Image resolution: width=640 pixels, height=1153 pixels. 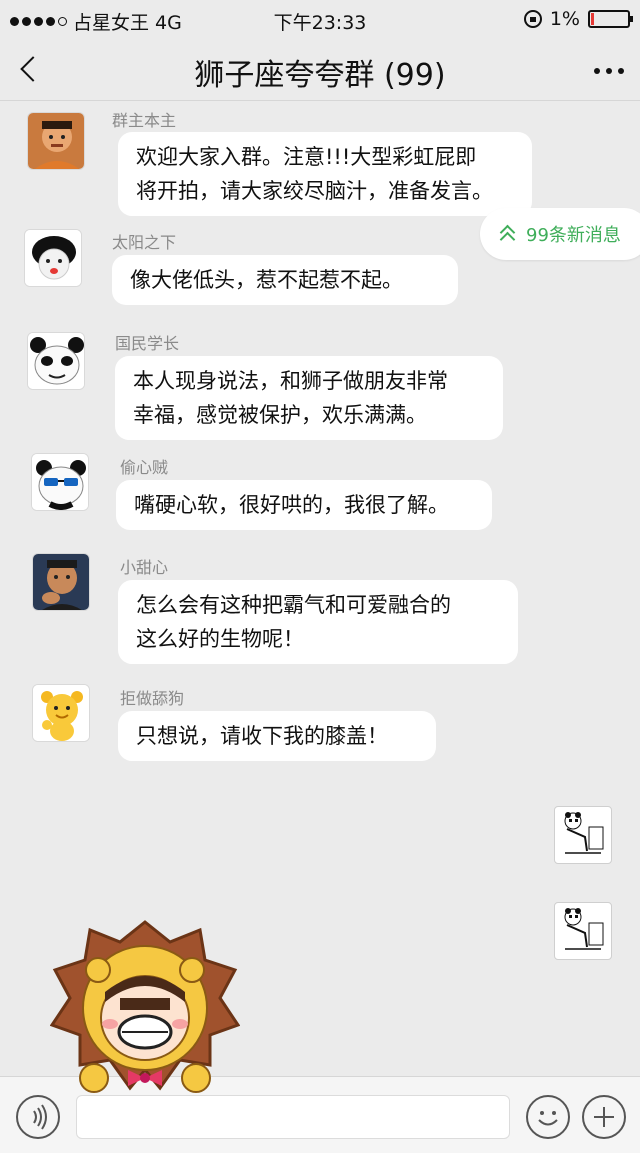 What do you see at coordinates (609, 71) in the screenshot?
I see `more-icon` at bounding box center [609, 71].